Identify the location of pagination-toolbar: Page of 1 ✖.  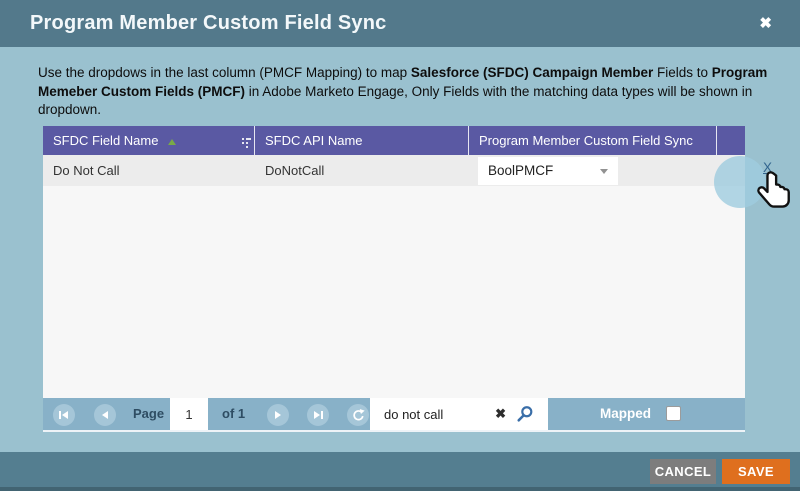
(394, 415).